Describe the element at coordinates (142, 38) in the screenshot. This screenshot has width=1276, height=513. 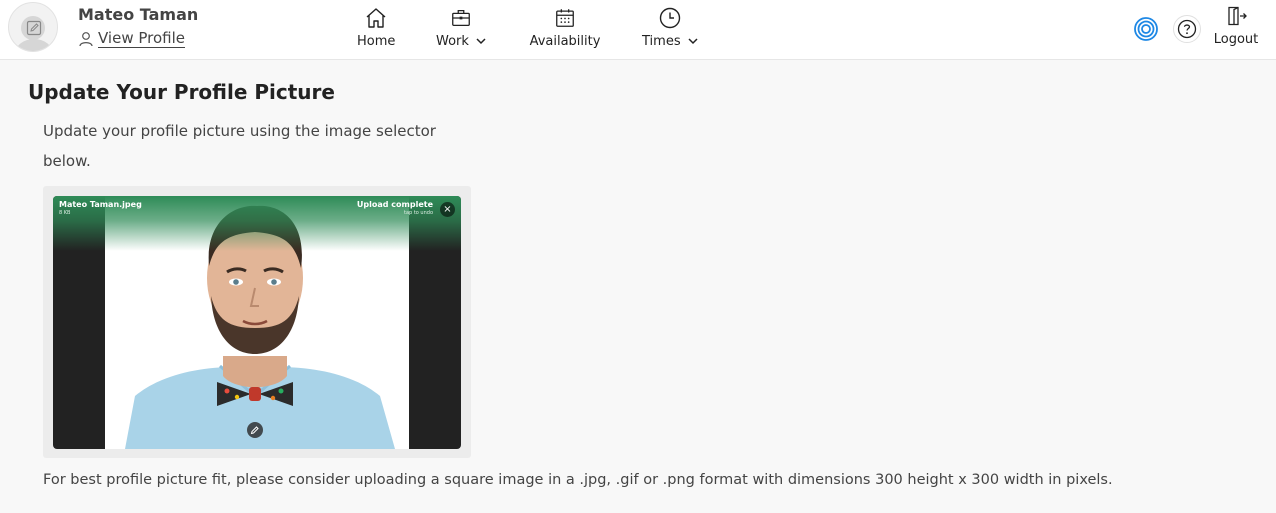
I see `view-profile-label: View Profile` at that location.